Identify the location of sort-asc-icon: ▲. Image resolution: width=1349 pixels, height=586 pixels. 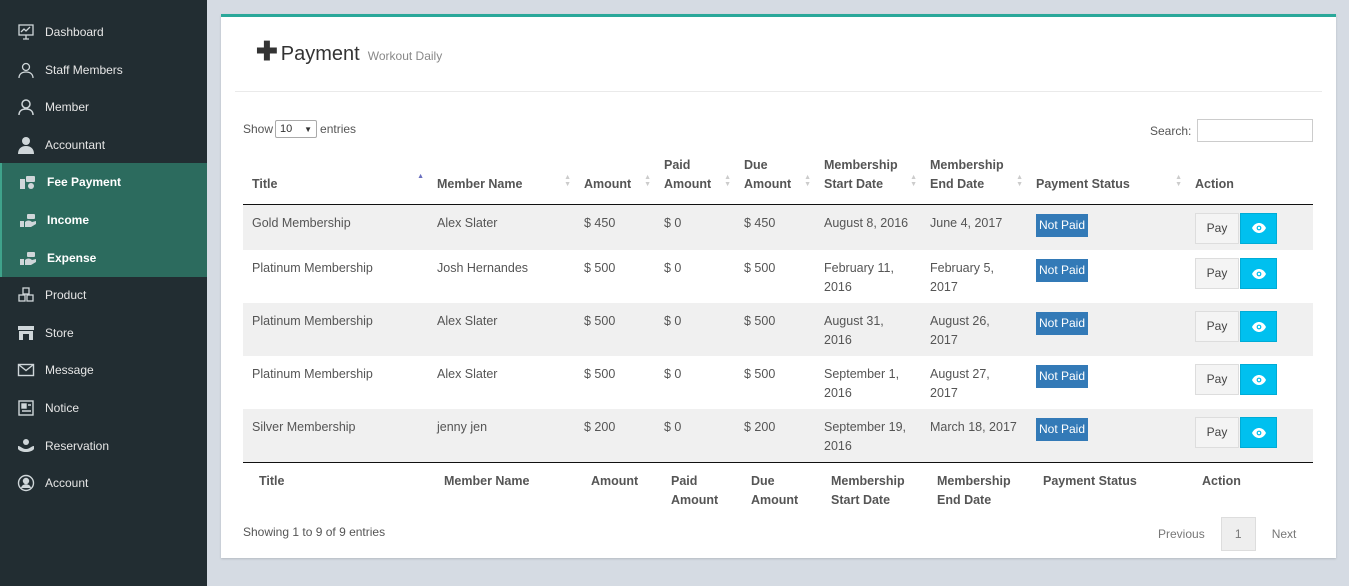
(420, 176).